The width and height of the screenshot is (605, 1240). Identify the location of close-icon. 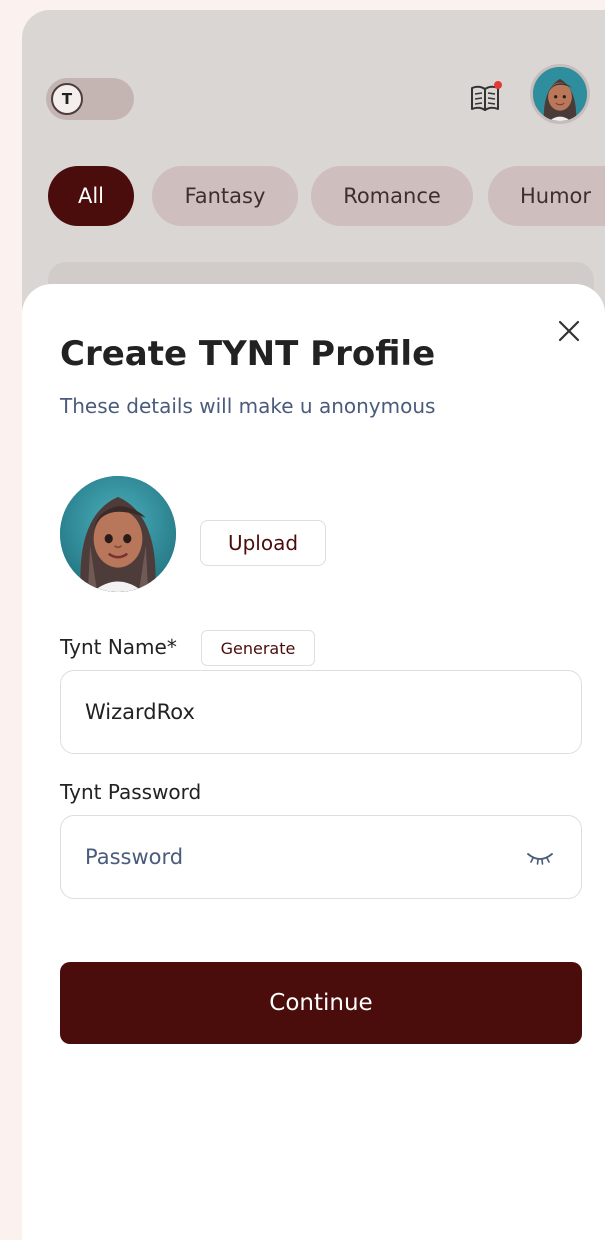
(569, 331).